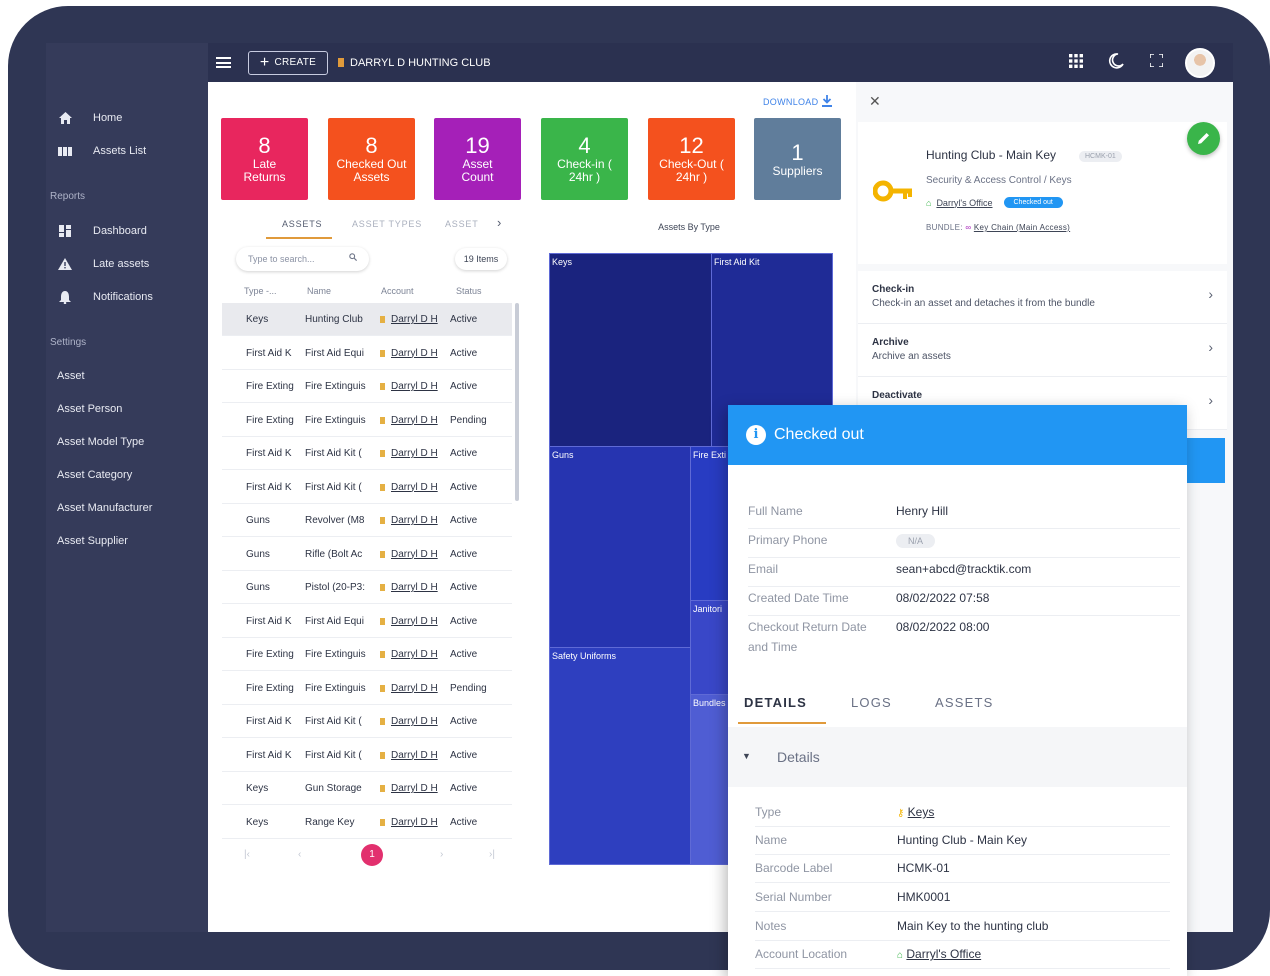 The image size is (1270, 976). I want to click on sidebar-item-notifications: Notifications, so click(127, 297).